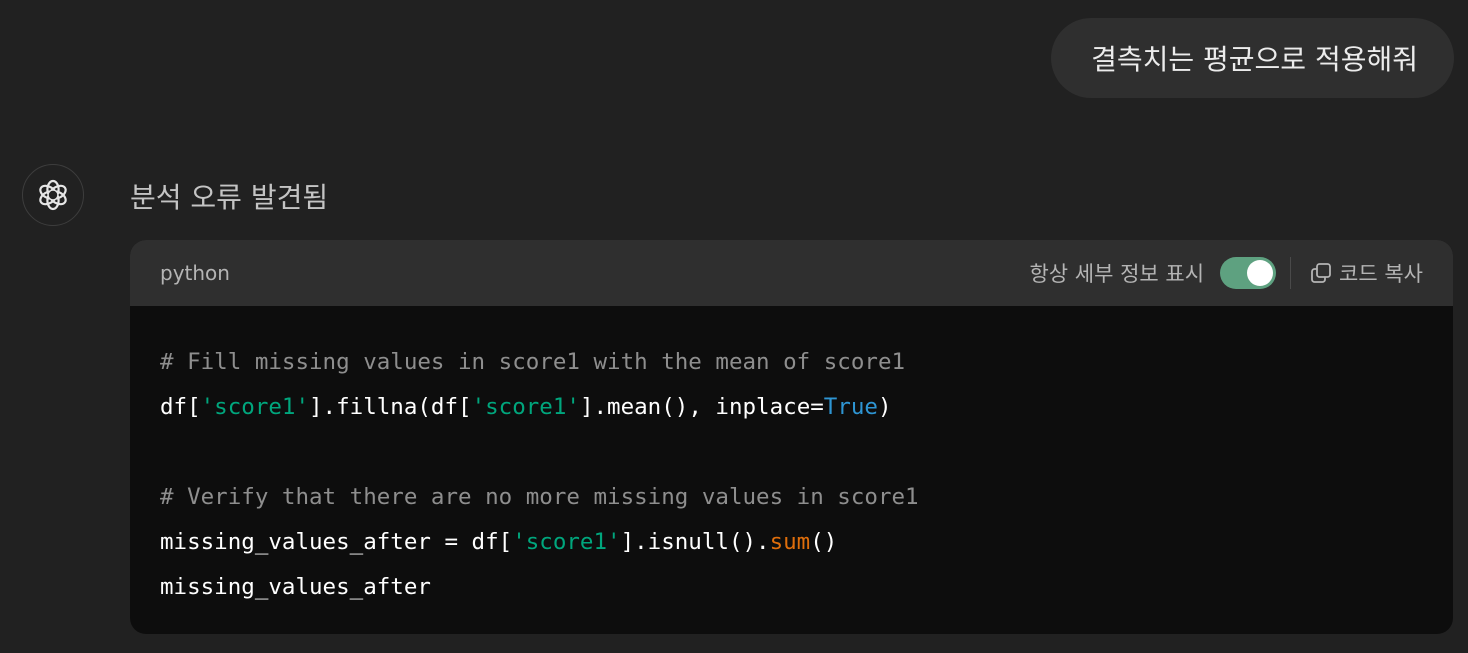 The image size is (1468, 653). I want to click on code-token: ), so click(884, 407).